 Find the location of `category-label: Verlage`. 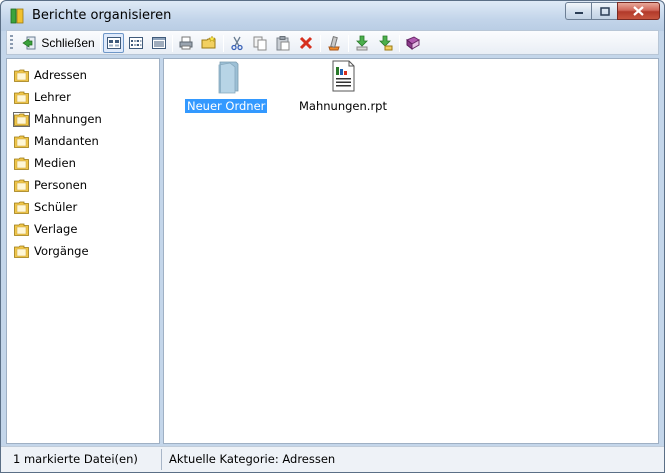

category-label: Verlage is located at coordinates (56, 229).